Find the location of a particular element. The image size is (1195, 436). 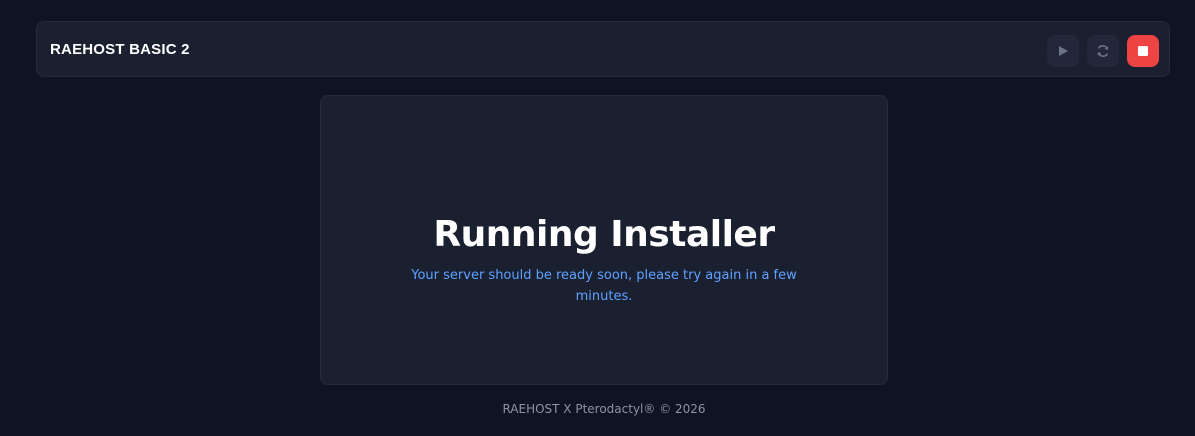

stop-button is located at coordinates (1143, 51).